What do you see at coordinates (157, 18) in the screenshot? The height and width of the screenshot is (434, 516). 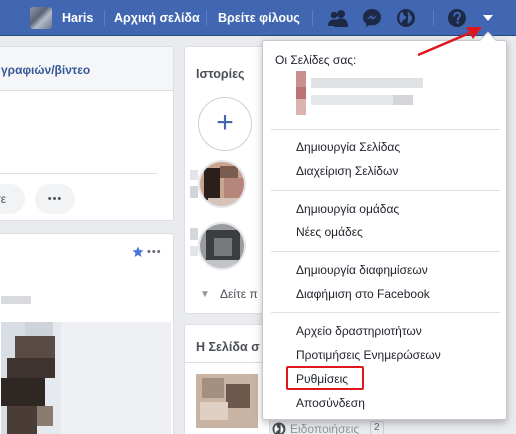 I see `home-link: Αρχική σελίδα` at bounding box center [157, 18].